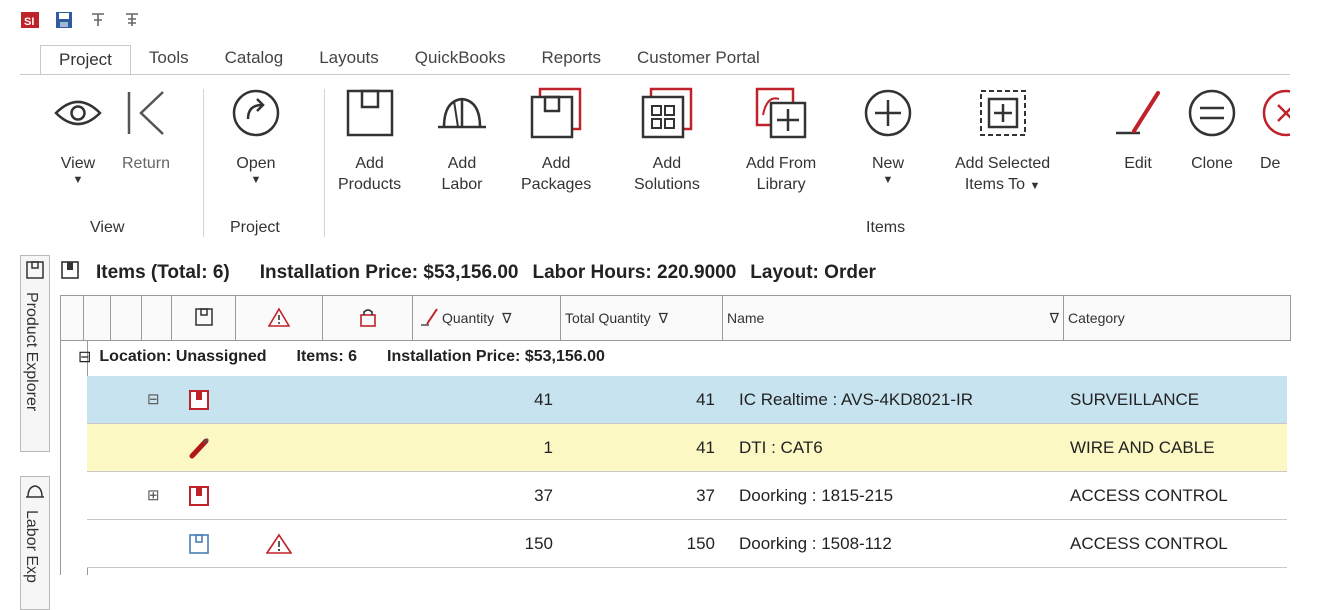 This screenshot has height=610, width=1318. I want to click on add-from-library-button: Add From Library, so click(781, 139).